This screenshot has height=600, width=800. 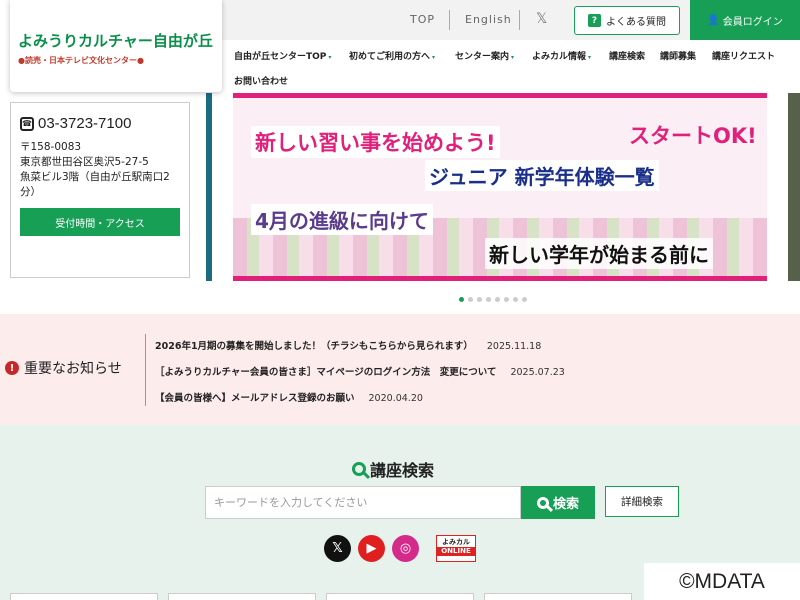 I want to click on faq-label: よくある質問, so click(x=636, y=22).